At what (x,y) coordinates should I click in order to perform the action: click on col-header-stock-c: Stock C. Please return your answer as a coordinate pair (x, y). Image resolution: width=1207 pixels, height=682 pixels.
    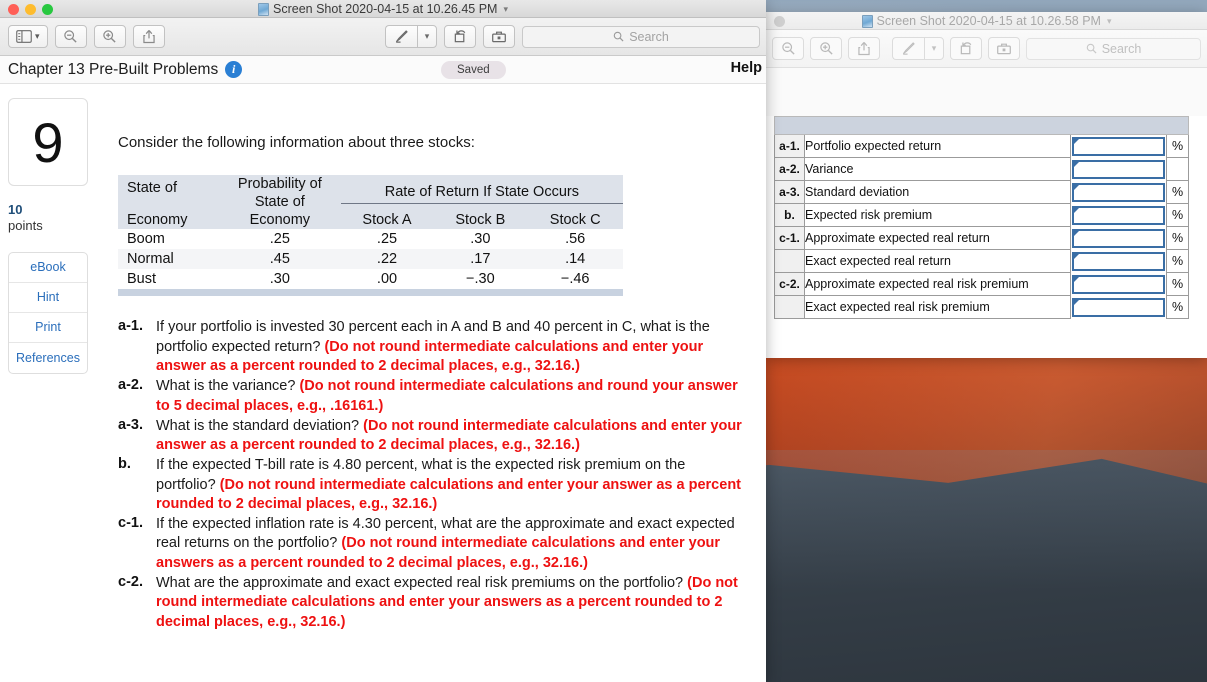
    Looking at the image, I should click on (575, 218).